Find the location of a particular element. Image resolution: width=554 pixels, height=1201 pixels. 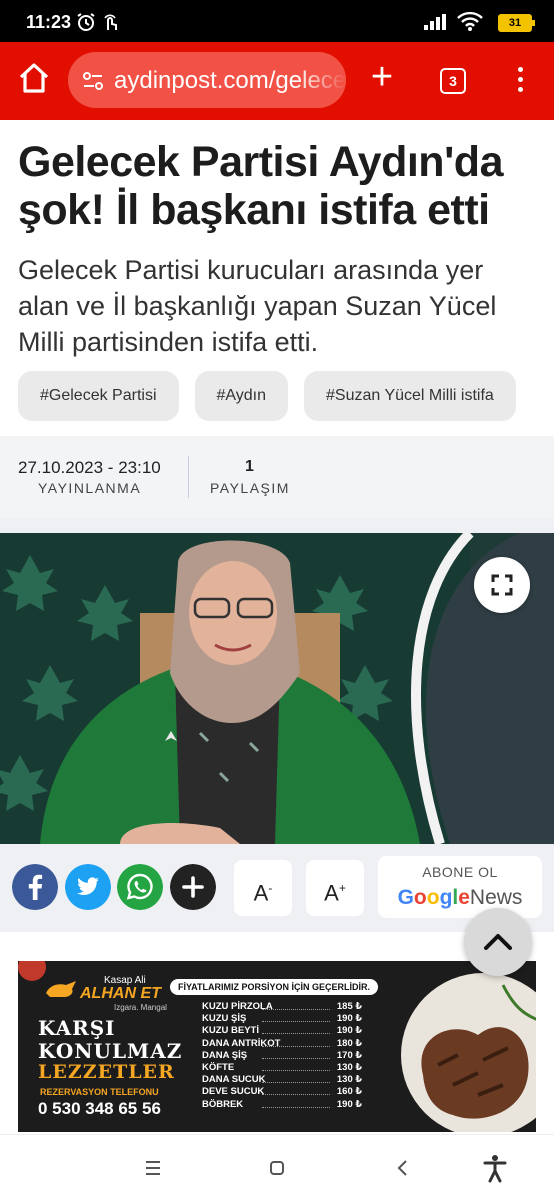

tag-item: #Suzan Yücel Milli istifa is located at coordinates (410, 396).